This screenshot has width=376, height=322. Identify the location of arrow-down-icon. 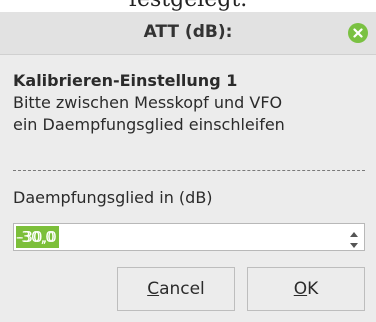
(354, 242).